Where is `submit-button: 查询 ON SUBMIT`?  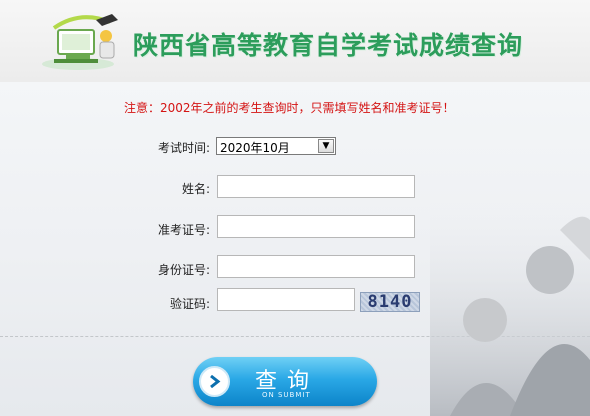
submit-button: 查询 ON SUBMIT is located at coordinates (285, 381).